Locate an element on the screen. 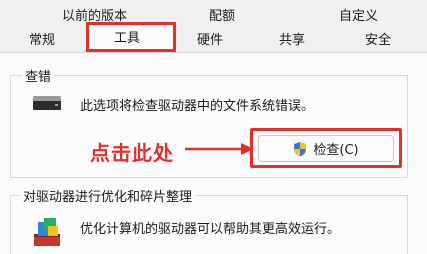 Image resolution: width=427 pixels, height=254 pixels. check-button-label: 检查(C) is located at coordinates (336, 150).